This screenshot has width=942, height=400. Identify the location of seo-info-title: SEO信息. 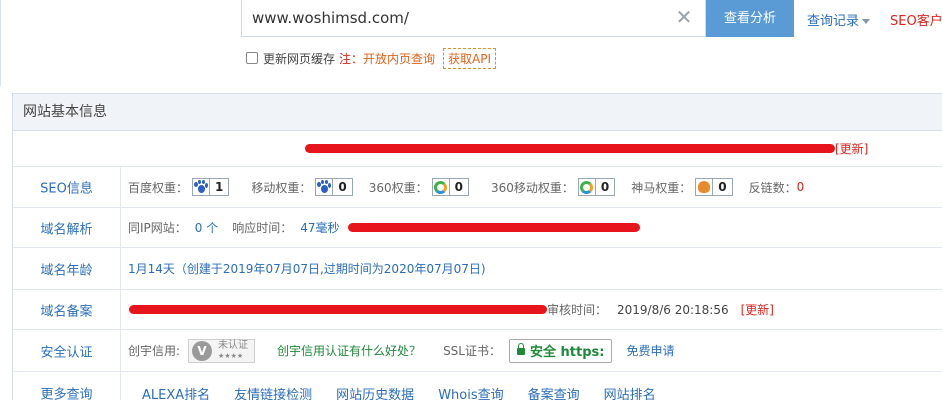
(67, 187).